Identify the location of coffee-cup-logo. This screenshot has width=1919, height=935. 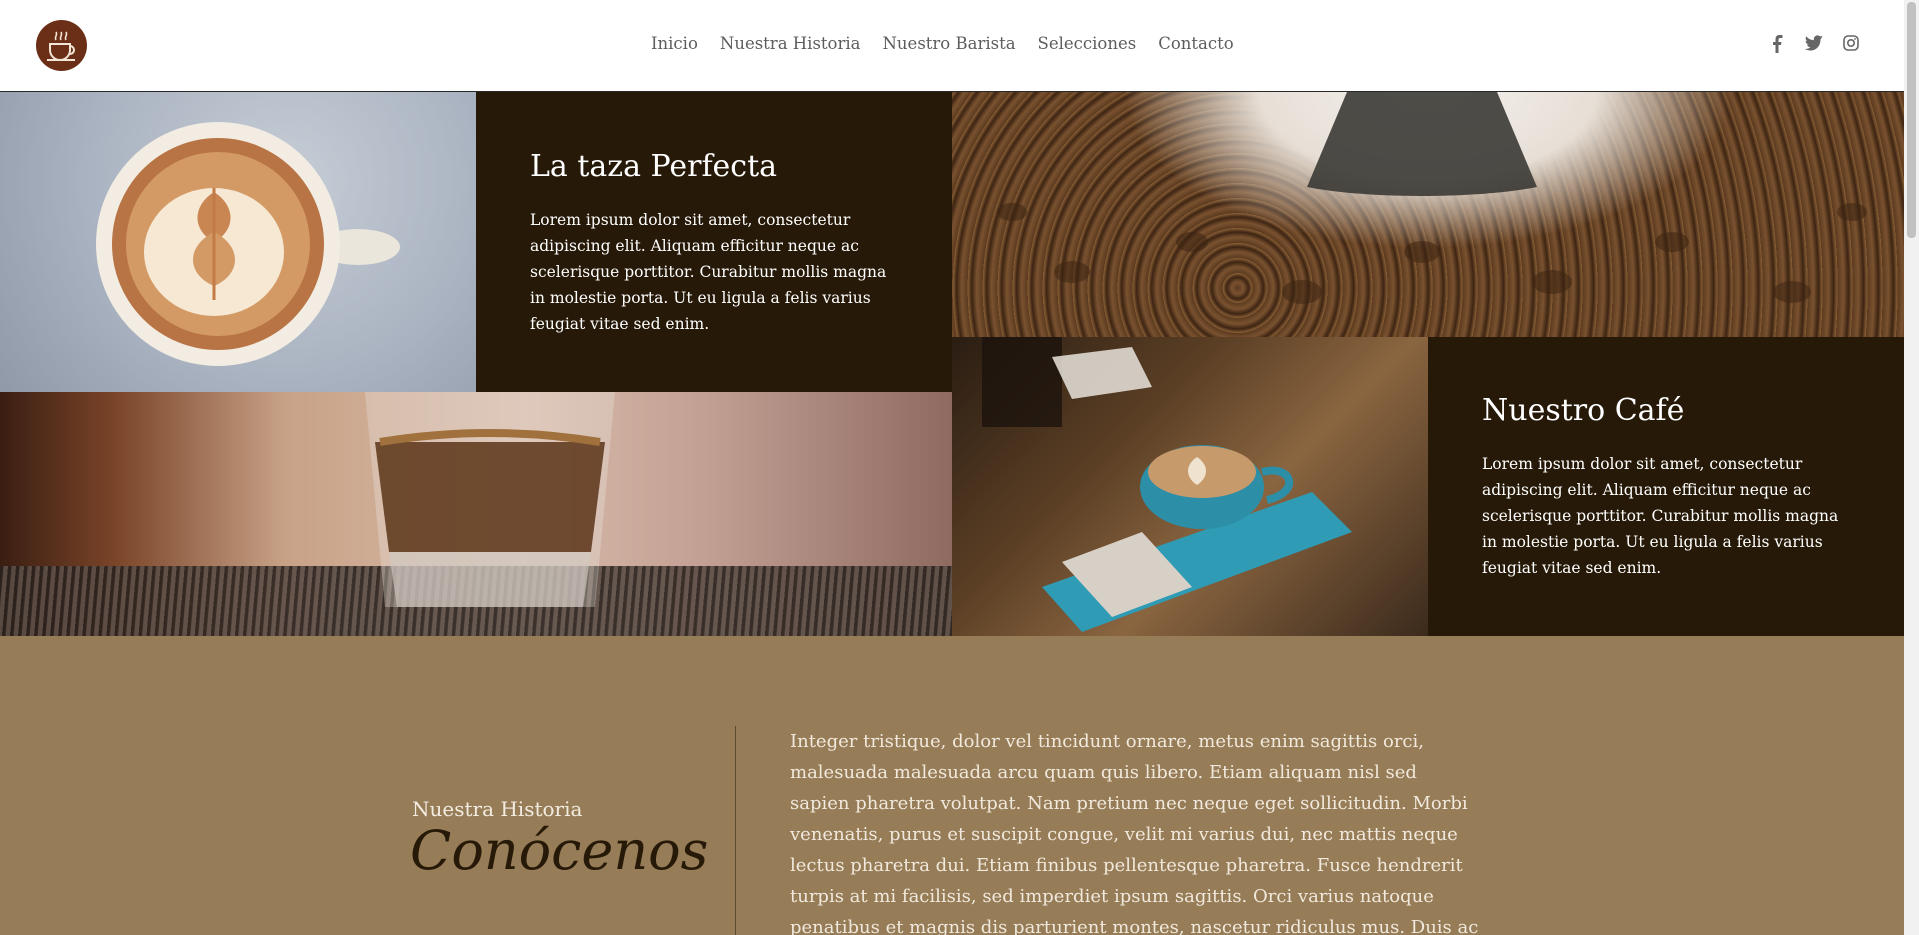
(61, 45).